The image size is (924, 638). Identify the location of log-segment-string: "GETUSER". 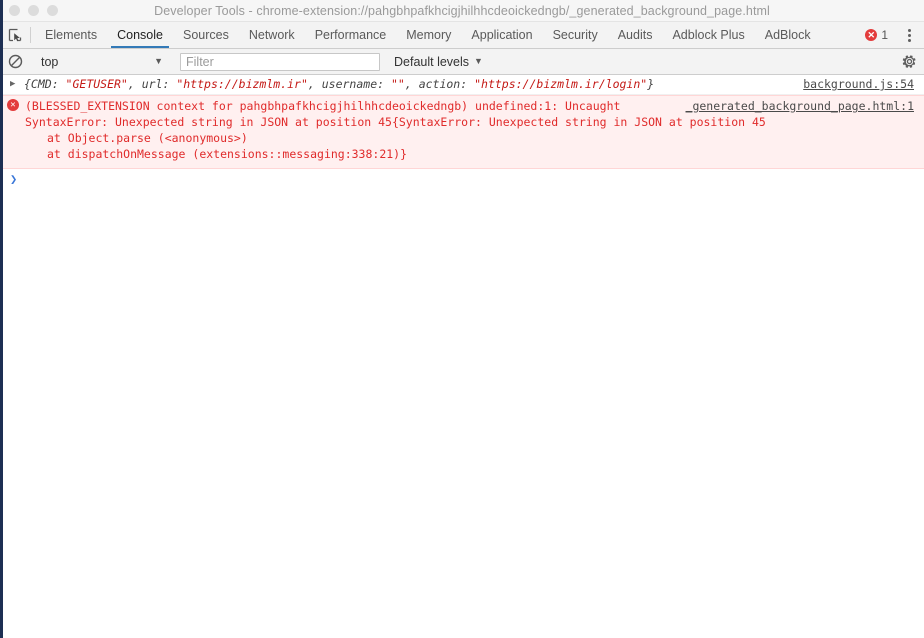
(96, 84).